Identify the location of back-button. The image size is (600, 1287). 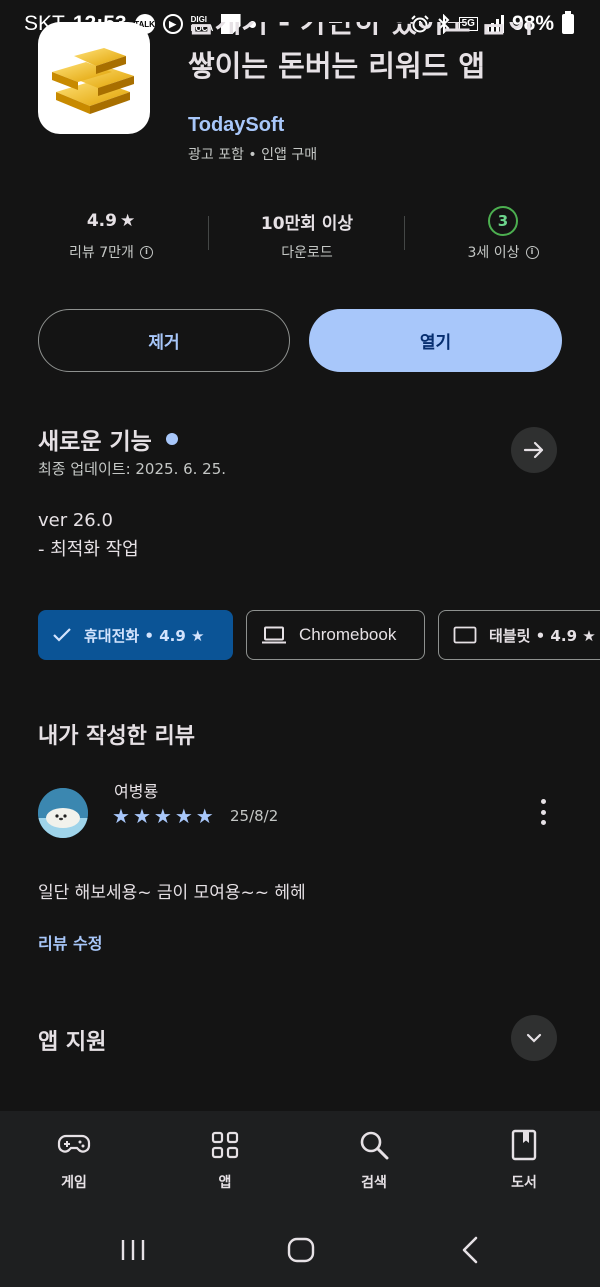
(470, 1250).